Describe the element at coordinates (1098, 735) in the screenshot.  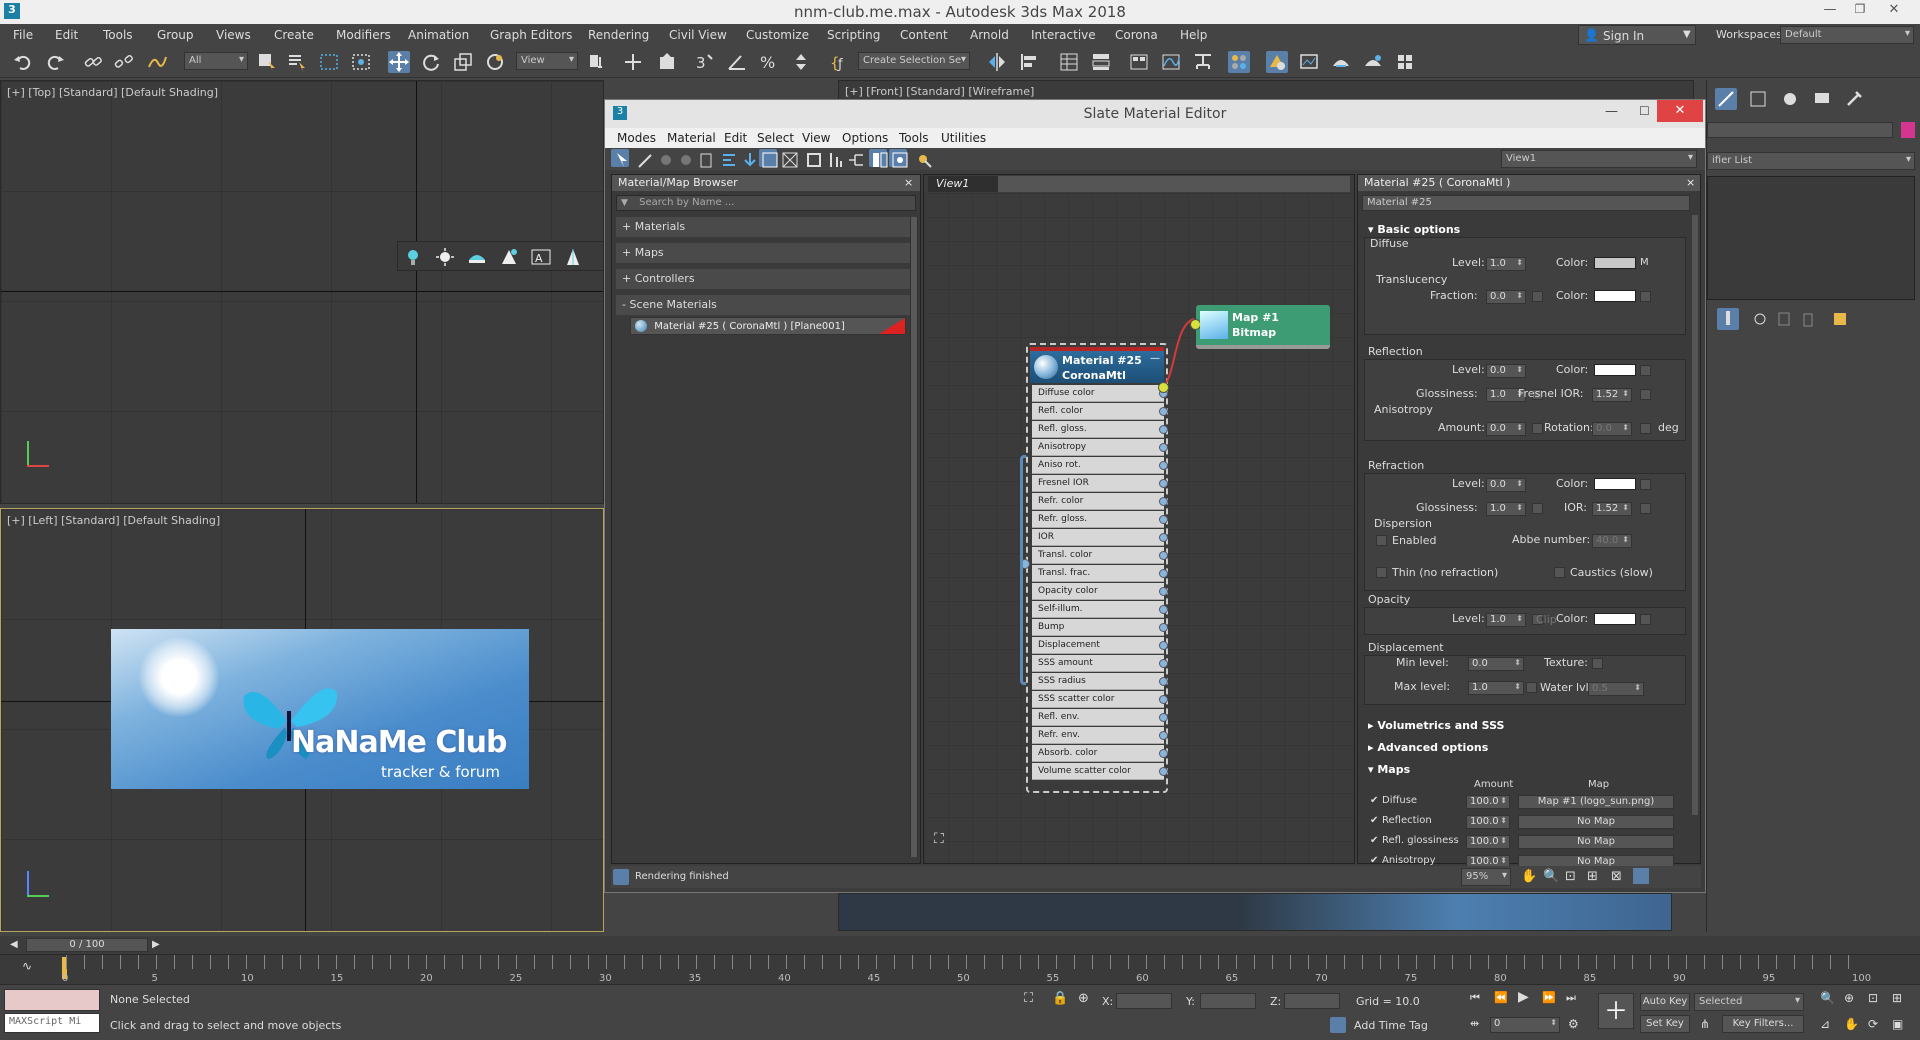
I see `material-slot: Refr. env.` at that location.